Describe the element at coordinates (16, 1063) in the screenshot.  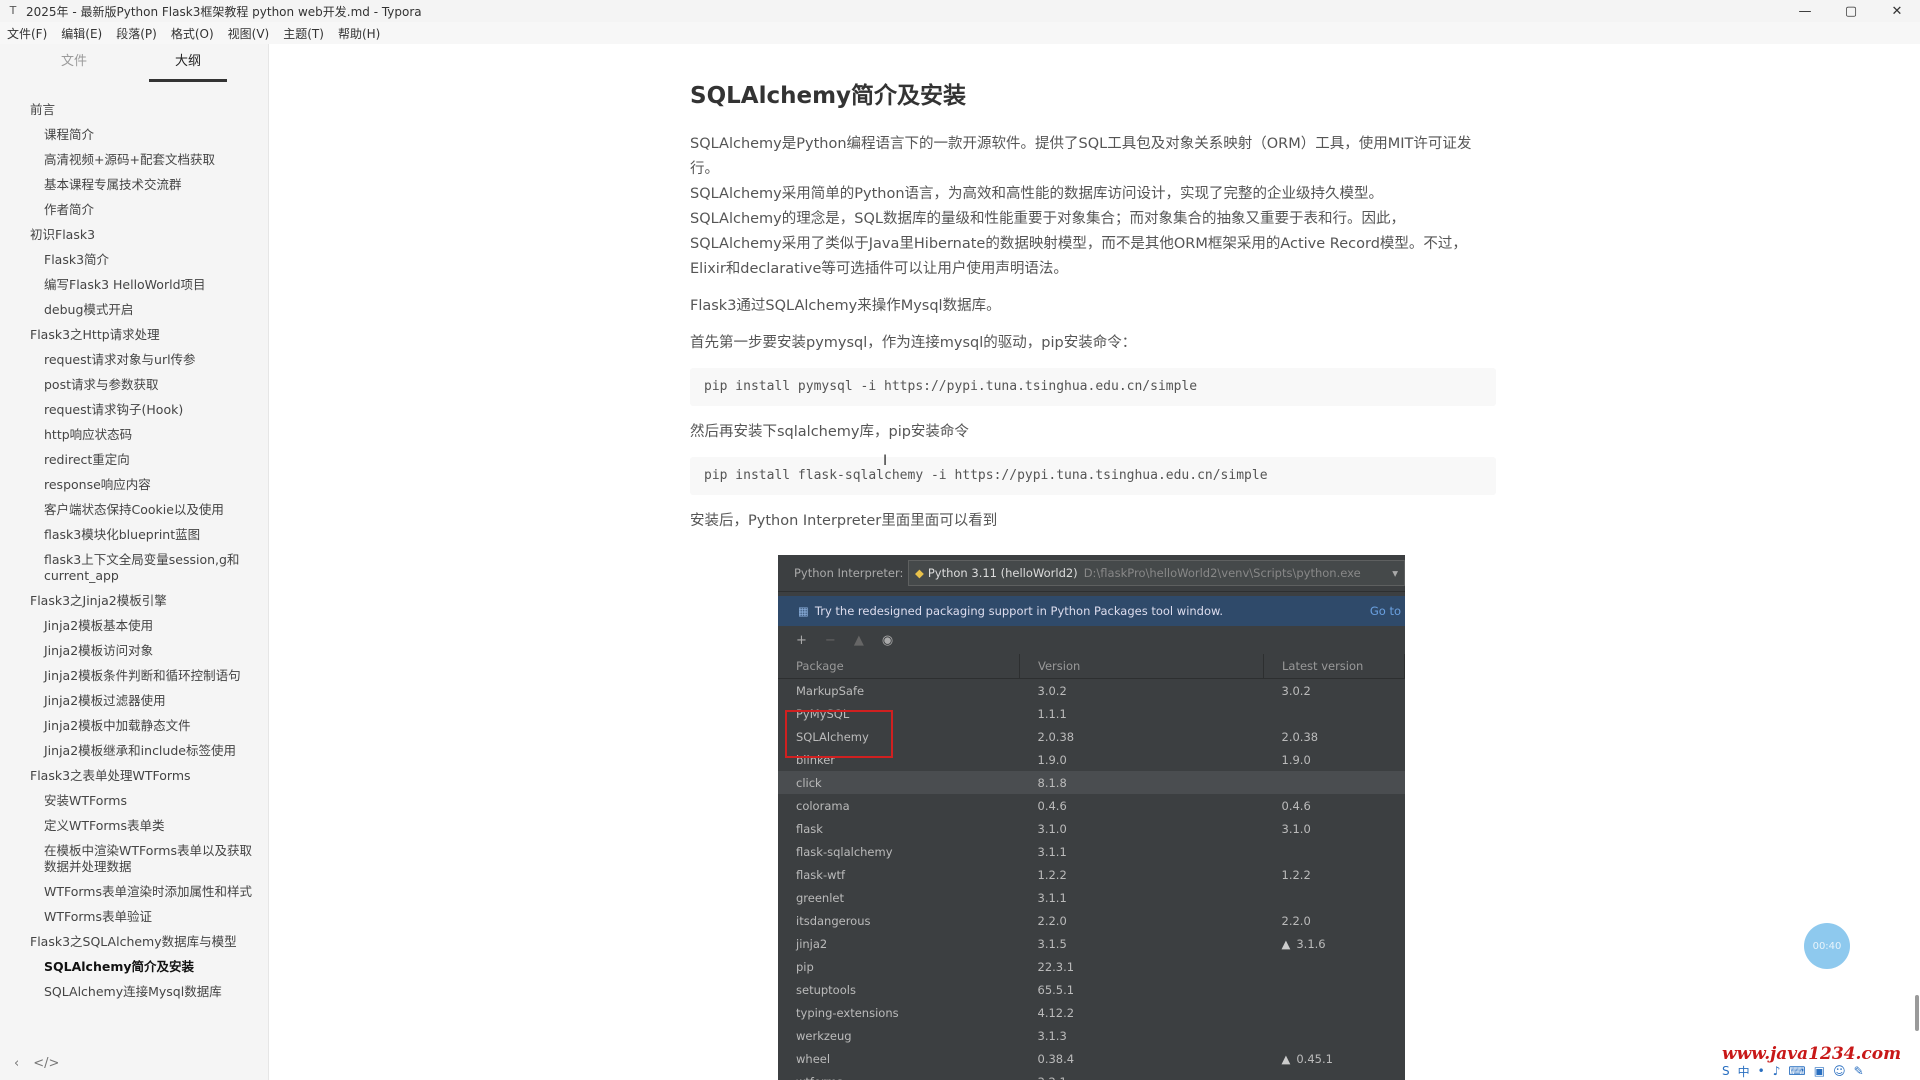
I see `collapse-sidebar-icon: ‹` at that location.